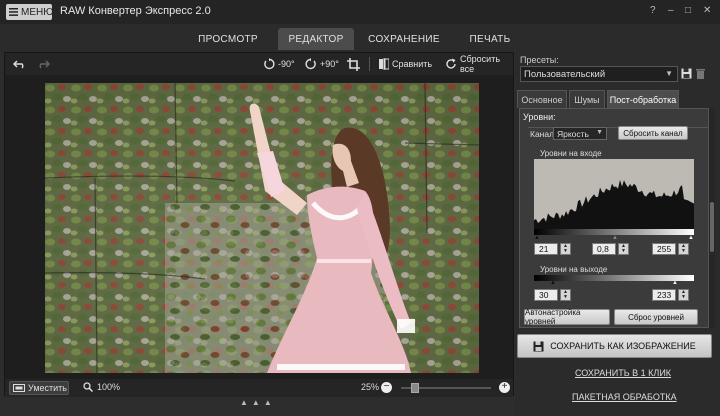 The width and height of the screenshot is (720, 416). Describe the element at coordinates (316, 39) in the screenshot. I see `tab-editor: РЕДАКТОР` at that location.